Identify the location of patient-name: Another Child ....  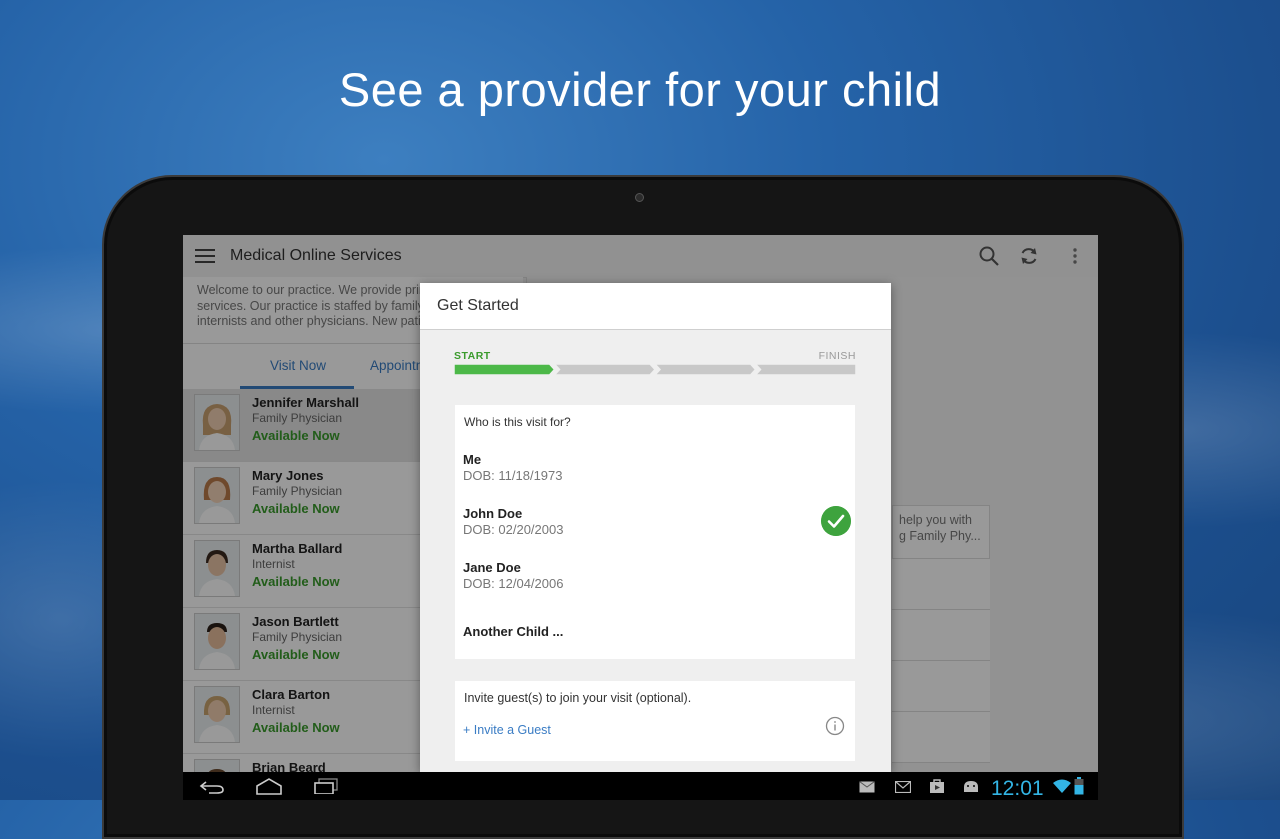
(513, 631).